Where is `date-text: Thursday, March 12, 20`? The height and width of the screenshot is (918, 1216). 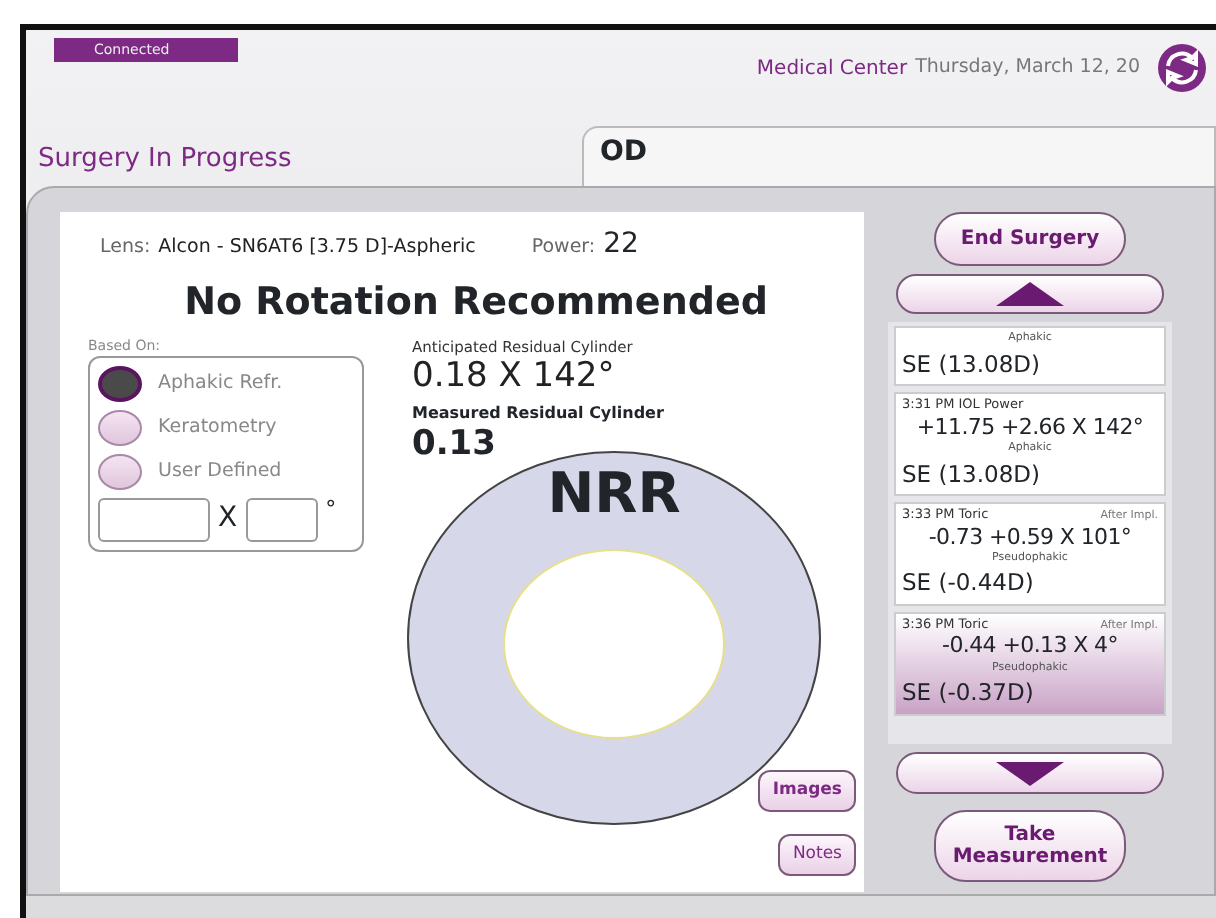 date-text: Thursday, March 12, 20 is located at coordinates (1027, 67).